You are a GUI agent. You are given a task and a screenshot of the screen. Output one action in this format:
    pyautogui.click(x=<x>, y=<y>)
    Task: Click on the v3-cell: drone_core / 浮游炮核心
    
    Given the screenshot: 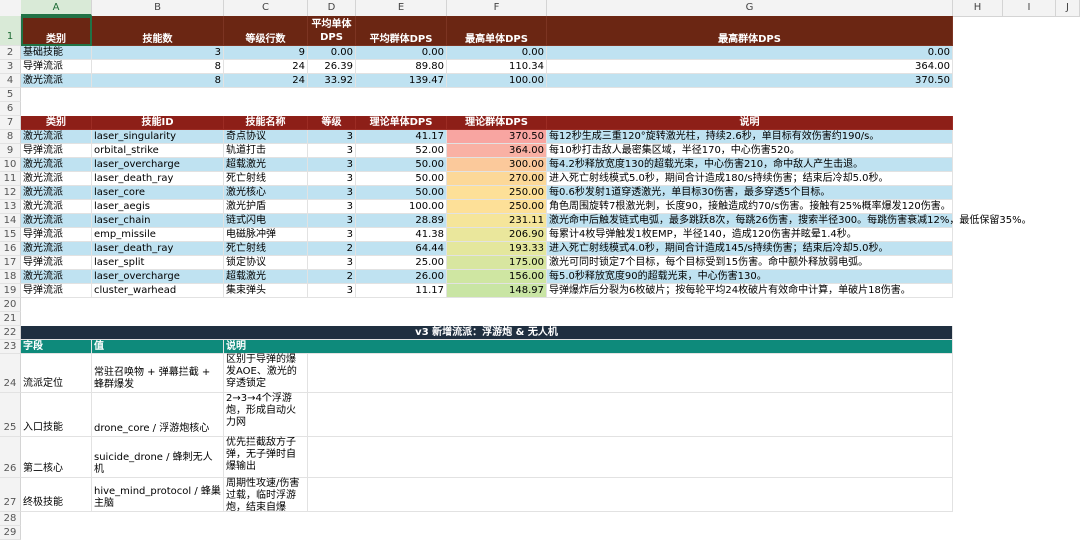 What is the action you would take?
    pyautogui.click(x=158, y=415)
    